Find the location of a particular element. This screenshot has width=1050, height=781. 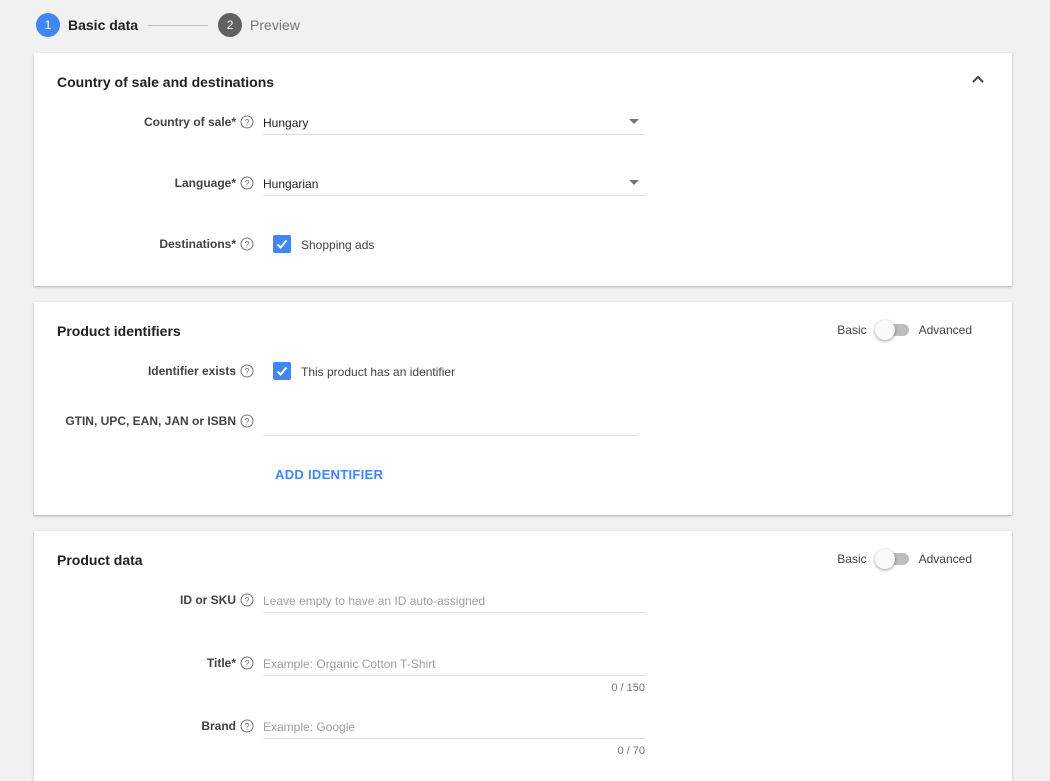

step-1-circle: 1 is located at coordinates (48, 25).